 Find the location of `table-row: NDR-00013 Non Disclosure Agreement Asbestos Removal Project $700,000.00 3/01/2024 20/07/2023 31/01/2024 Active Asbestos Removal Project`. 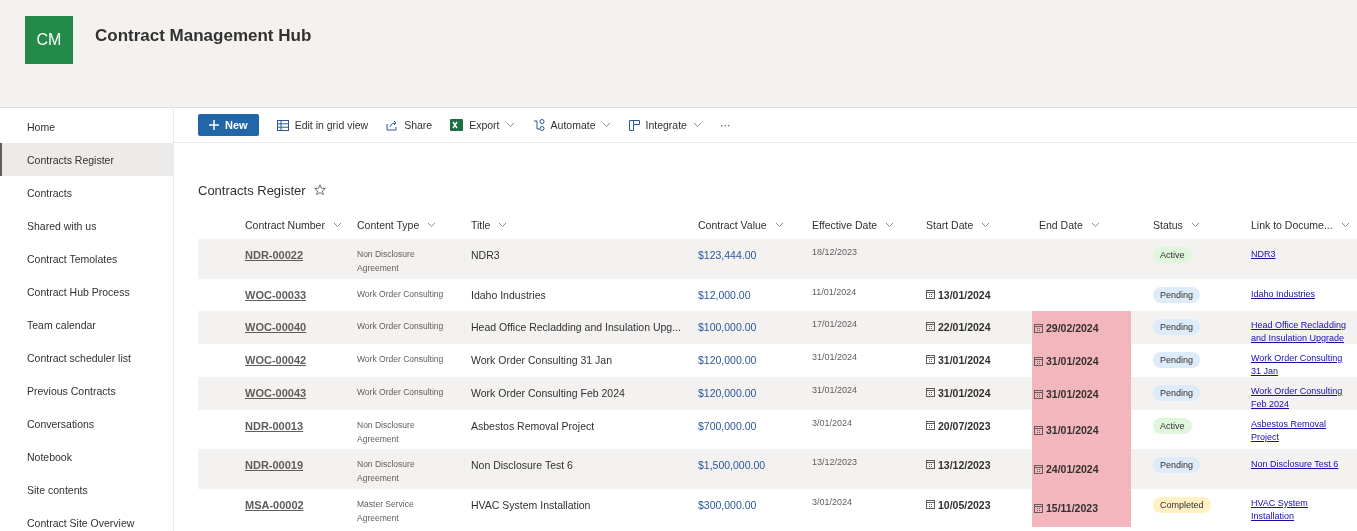

table-row: NDR-00013 Non Disclosure Agreement Asbestos Removal Project $700,000.00 3/01/2024 20/07/2023 31/01/2024 Active Asbestos Removal Project is located at coordinates (777, 429).